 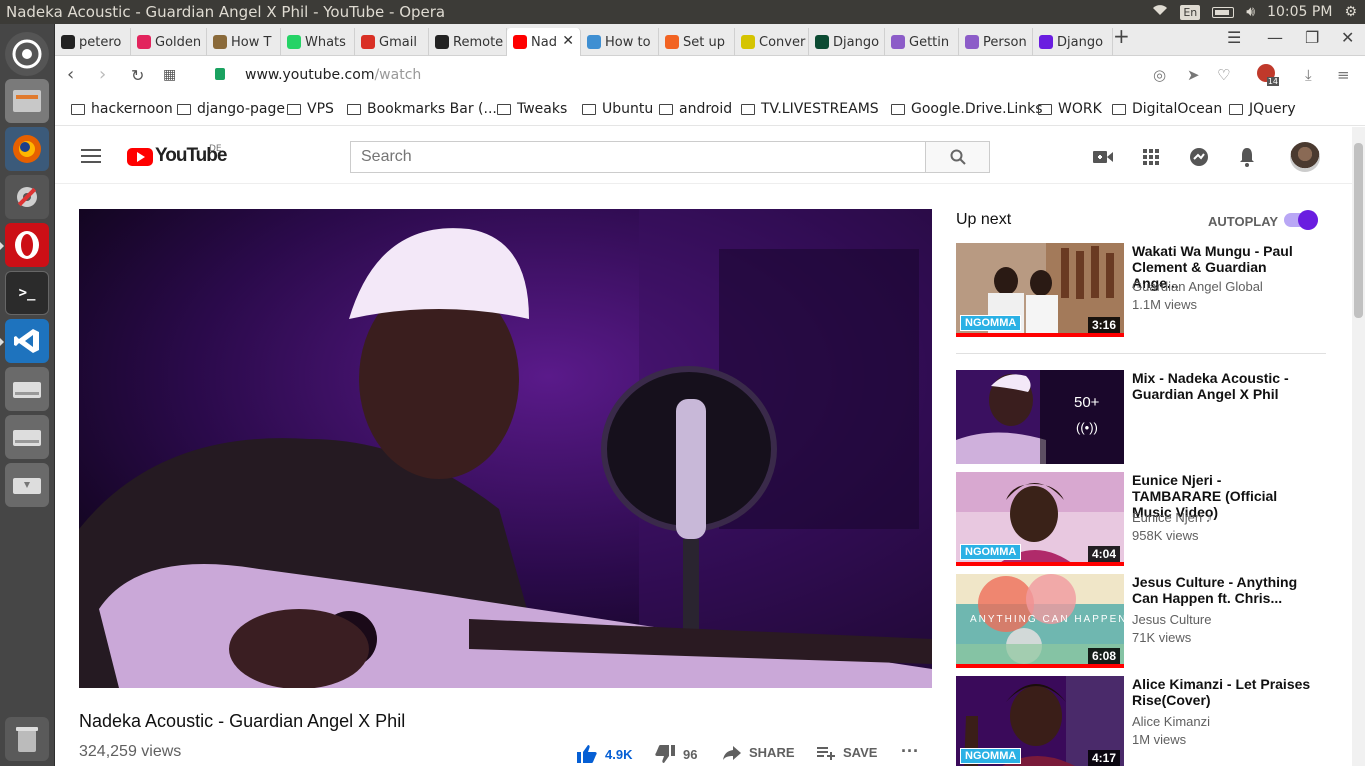 I want to click on search-button, so click(x=957, y=157).